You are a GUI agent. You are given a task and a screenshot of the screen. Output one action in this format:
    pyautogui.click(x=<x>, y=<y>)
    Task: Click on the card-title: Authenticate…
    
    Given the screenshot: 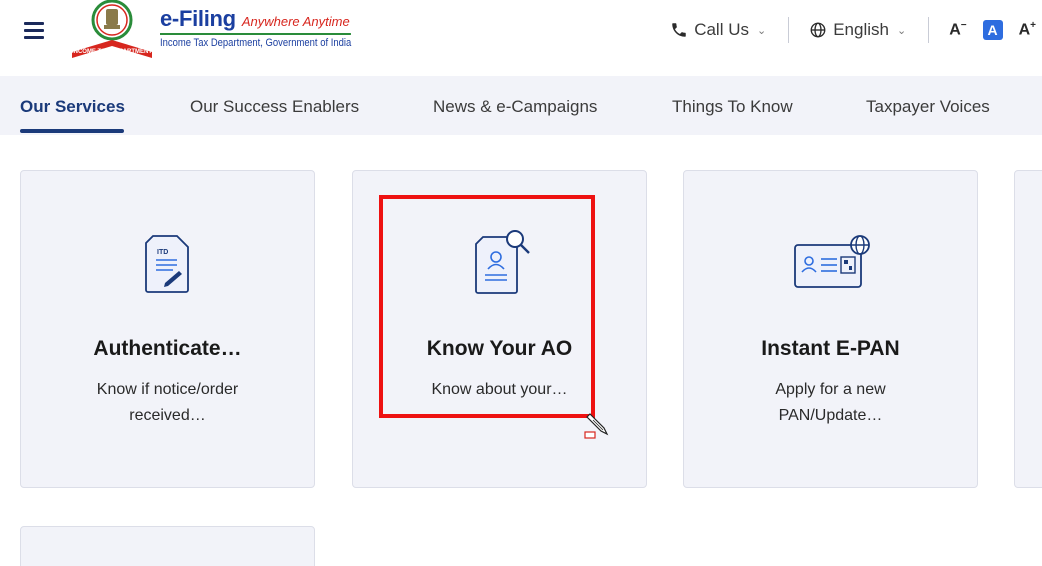 What is the action you would take?
    pyautogui.click(x=167, y=348)
    